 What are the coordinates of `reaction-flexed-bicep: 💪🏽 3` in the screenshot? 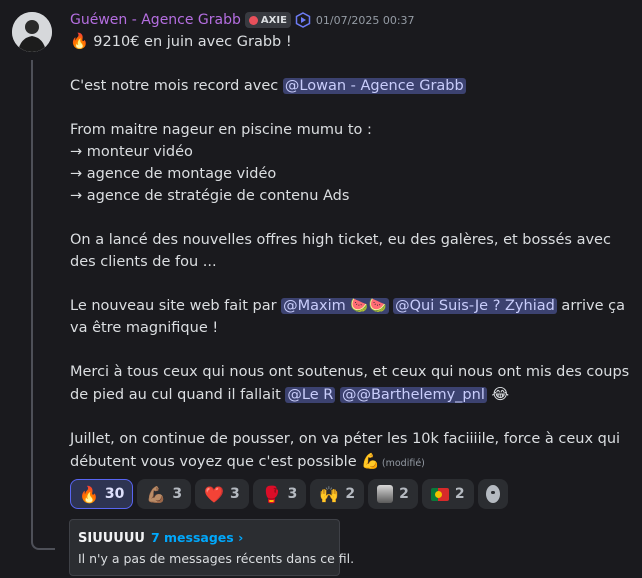 It's located at (164, 494).